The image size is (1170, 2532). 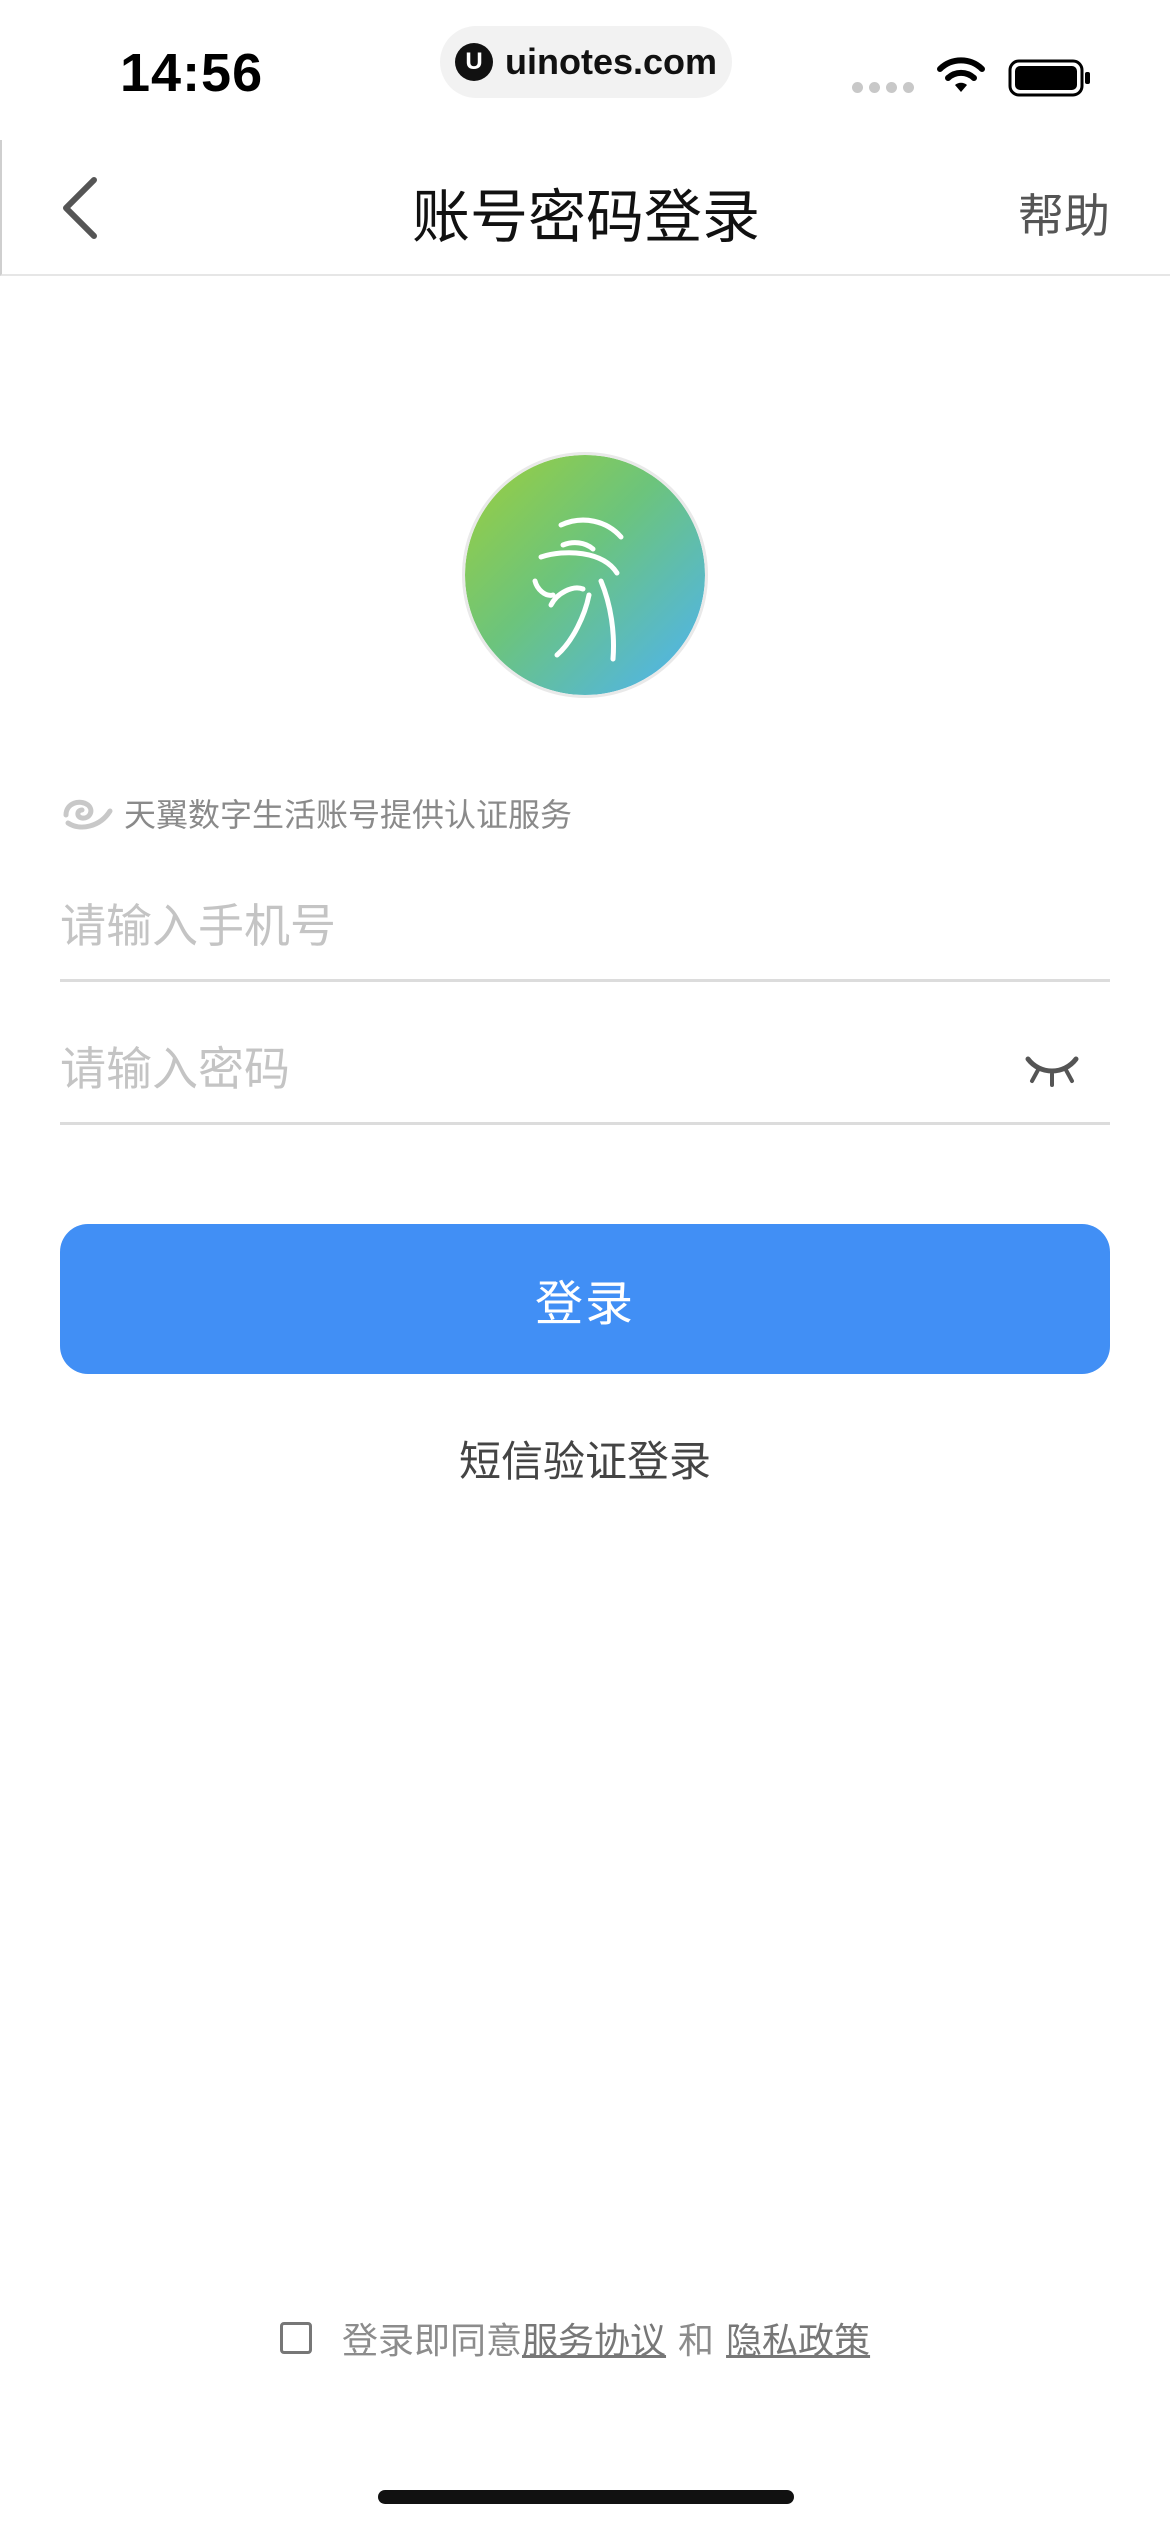 What do you see at coordinates (348, 815) in the screenshot?
I see `auth-provider-text: 天翼数字生活账号提供认证服务` at bounding box center [348, 815].